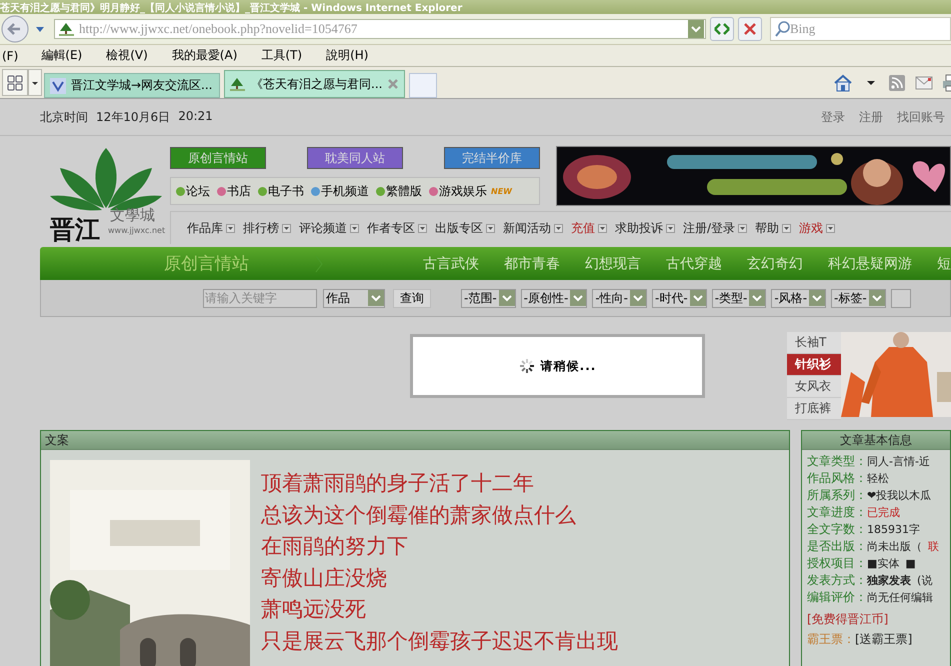 The height and width of the screenshot is (666, 951). I want to click on nav-menu-item: 评论频道, so click(323, 228).